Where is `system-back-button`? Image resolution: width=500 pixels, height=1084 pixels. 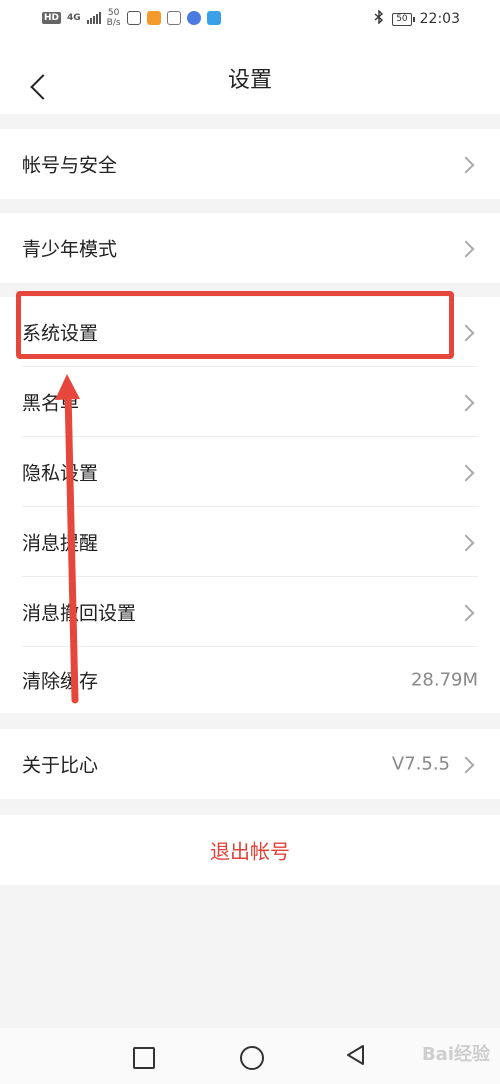
system-back-button is located at coordinates (356, 1057).